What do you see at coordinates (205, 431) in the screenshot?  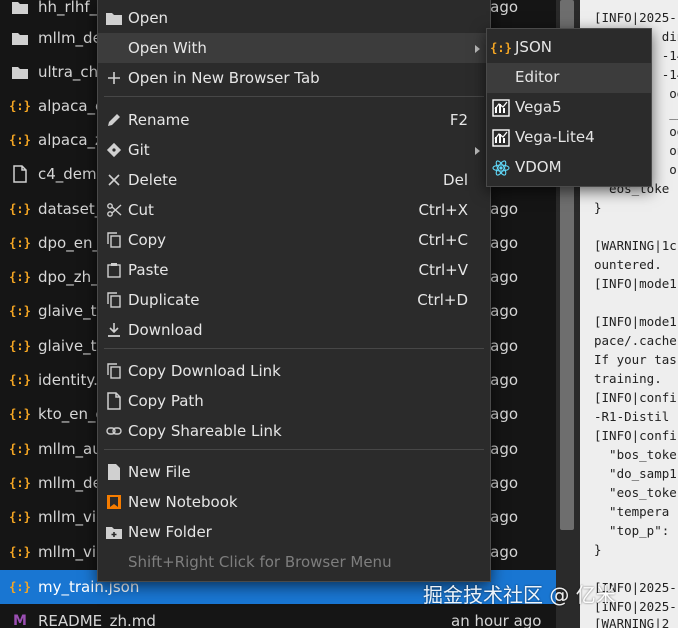 I see `menu-item-label: Copy Shareable Link` at bounding box center [205, 431].